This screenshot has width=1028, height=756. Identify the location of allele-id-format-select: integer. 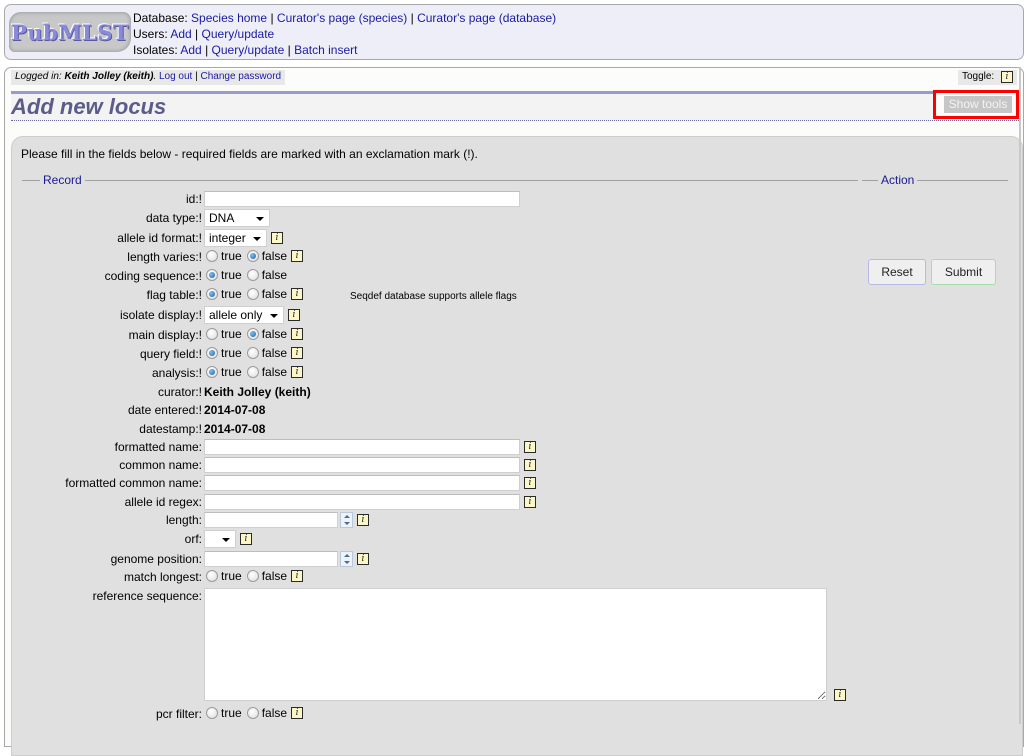
(235, 238).